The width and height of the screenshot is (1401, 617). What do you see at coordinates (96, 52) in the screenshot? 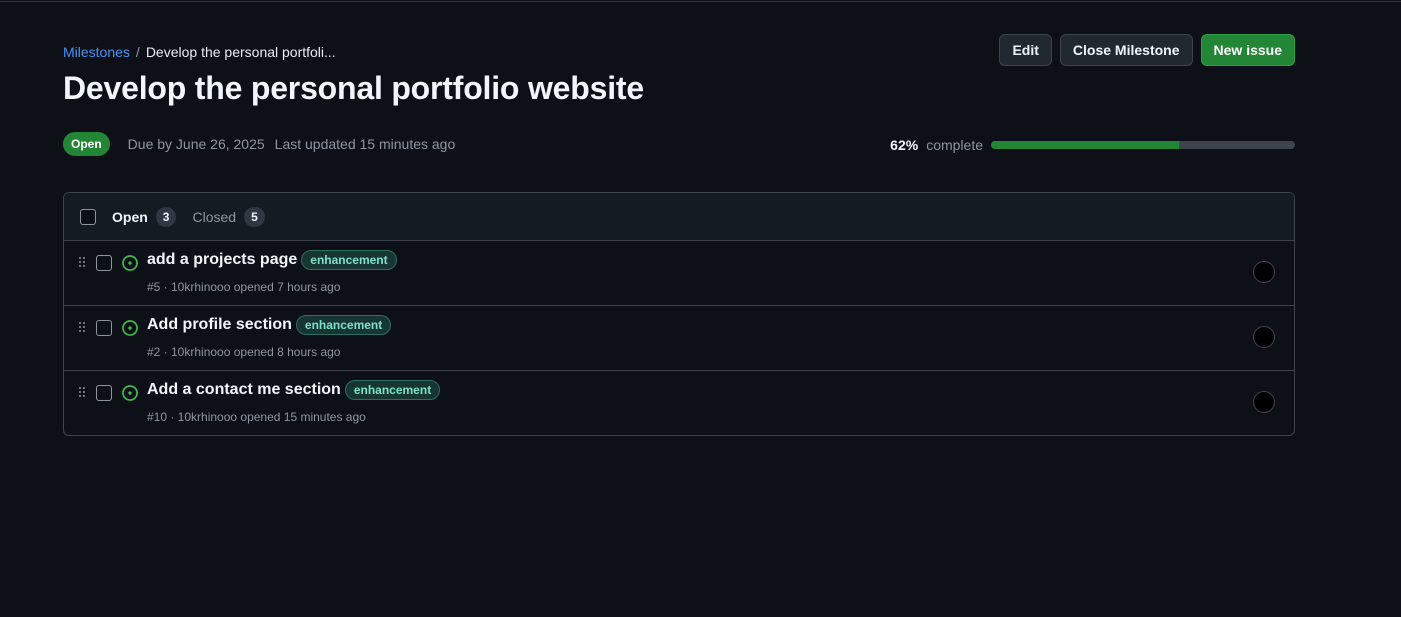
I see `breadcrumb-milestones-link: Milestones` at bounding box center [96, 52].